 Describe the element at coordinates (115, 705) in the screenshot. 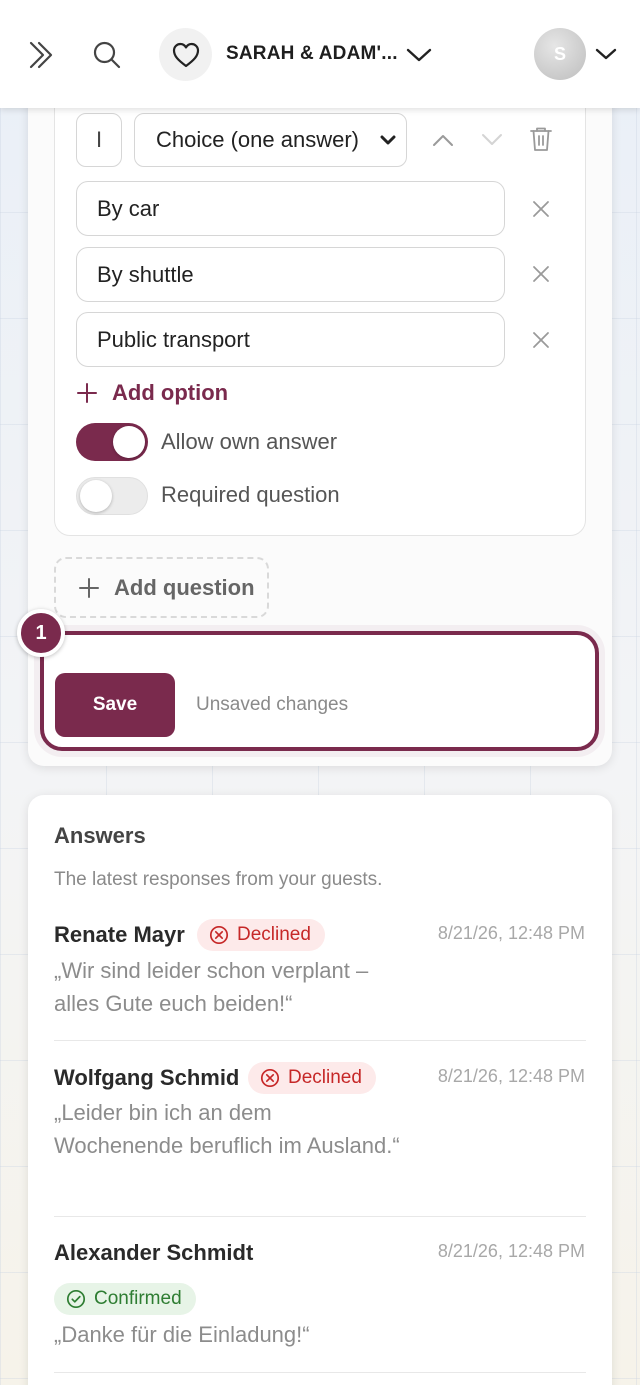

I see `save-button: Save` at that location.